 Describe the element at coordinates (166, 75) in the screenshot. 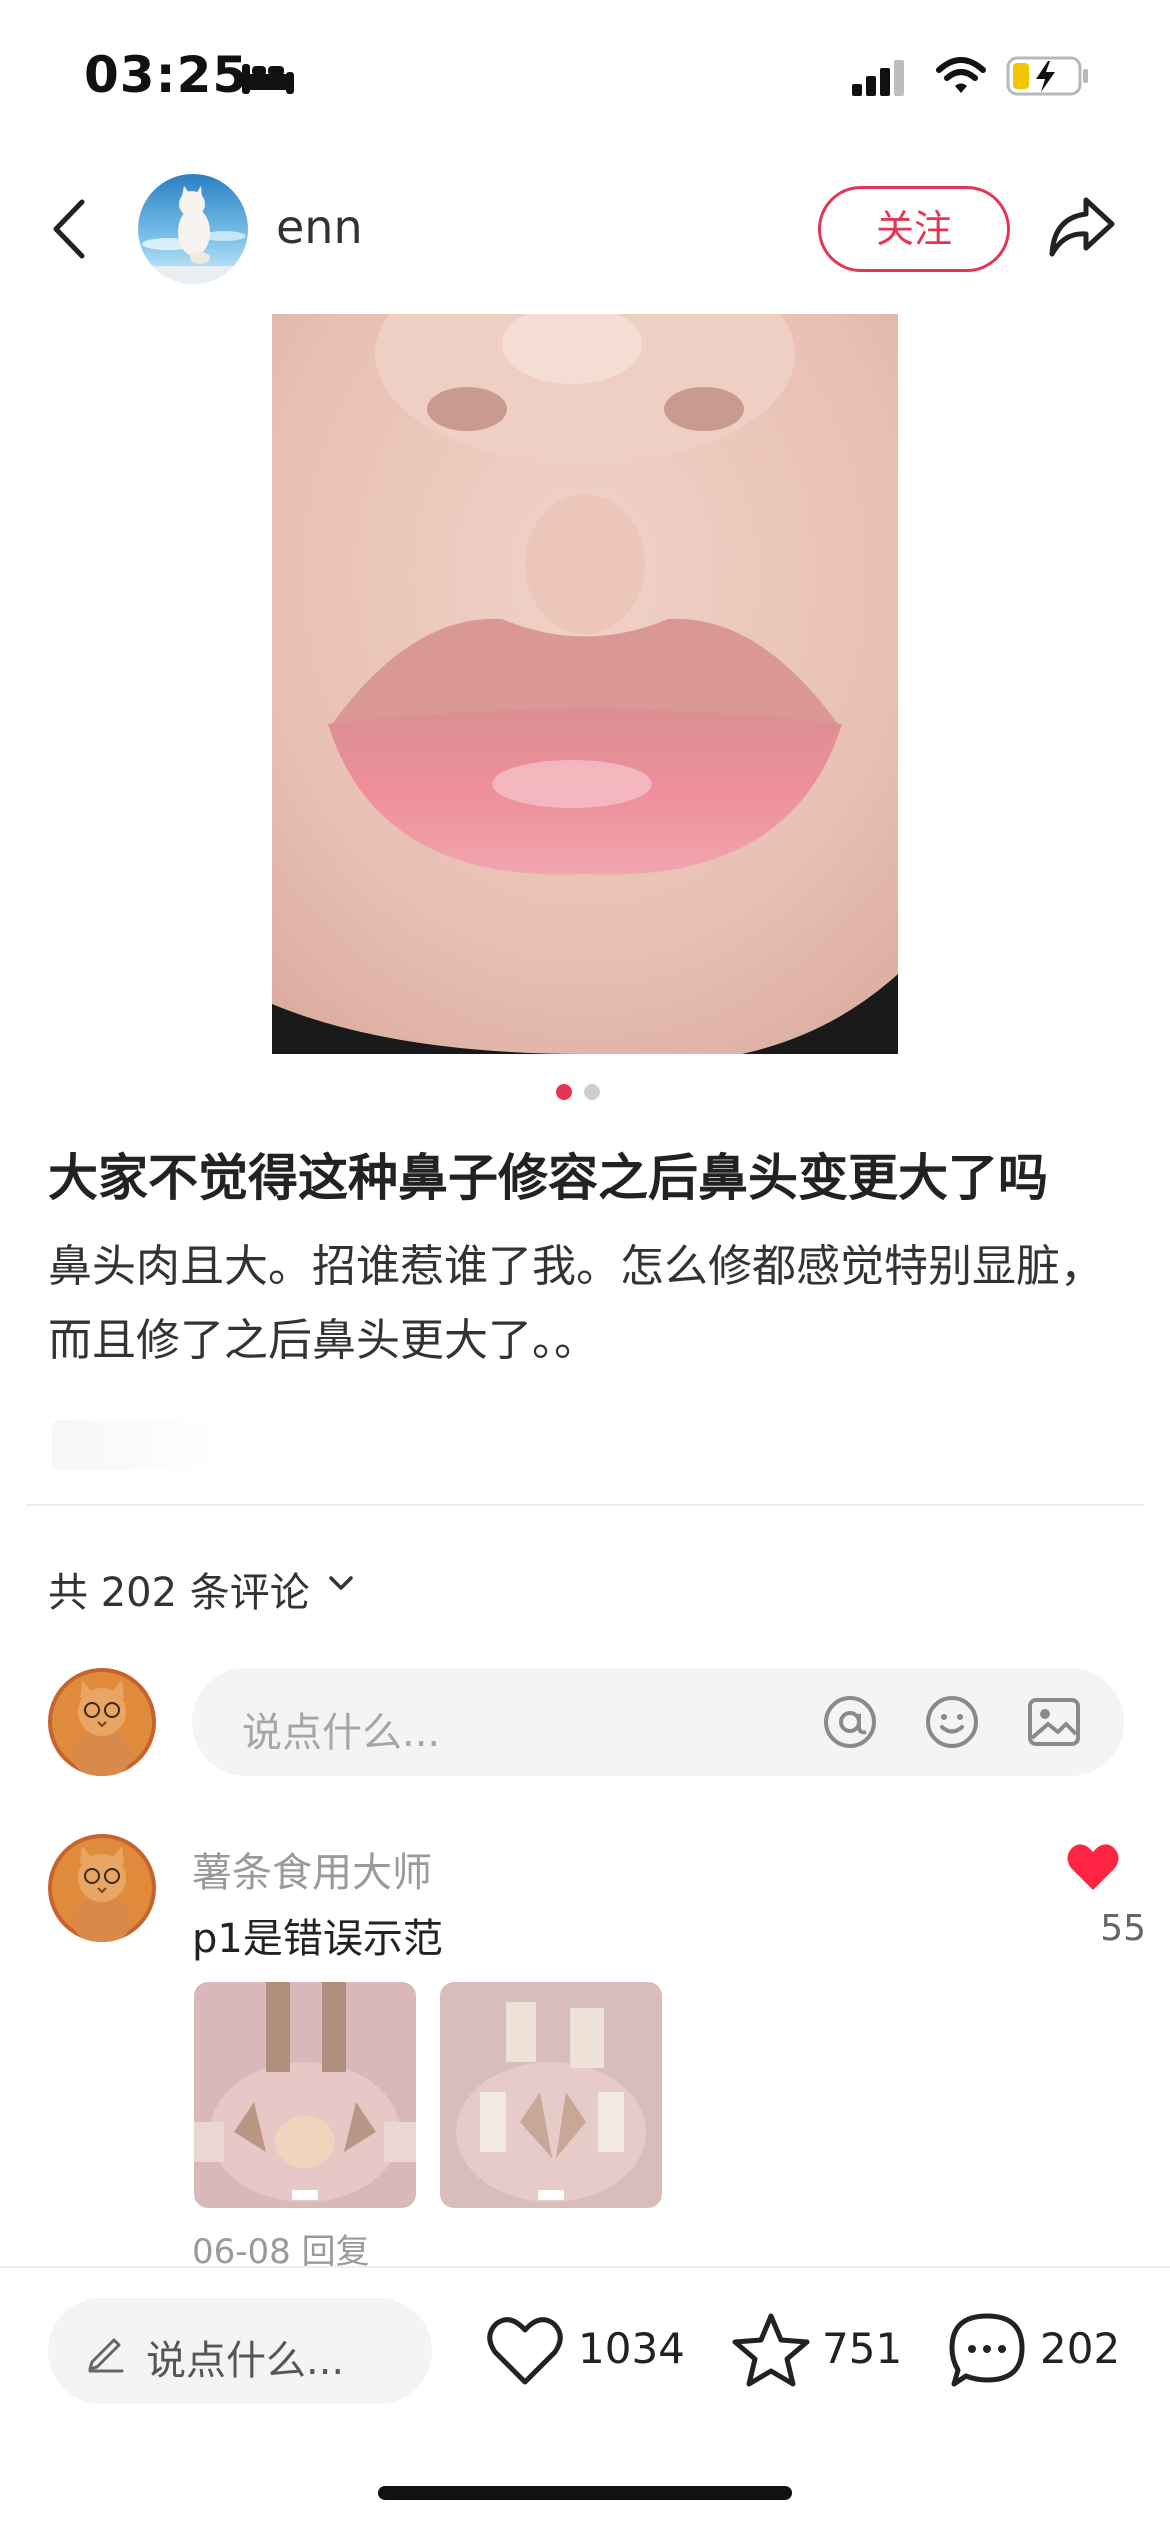

I see `status-time: 03:25` at that location.